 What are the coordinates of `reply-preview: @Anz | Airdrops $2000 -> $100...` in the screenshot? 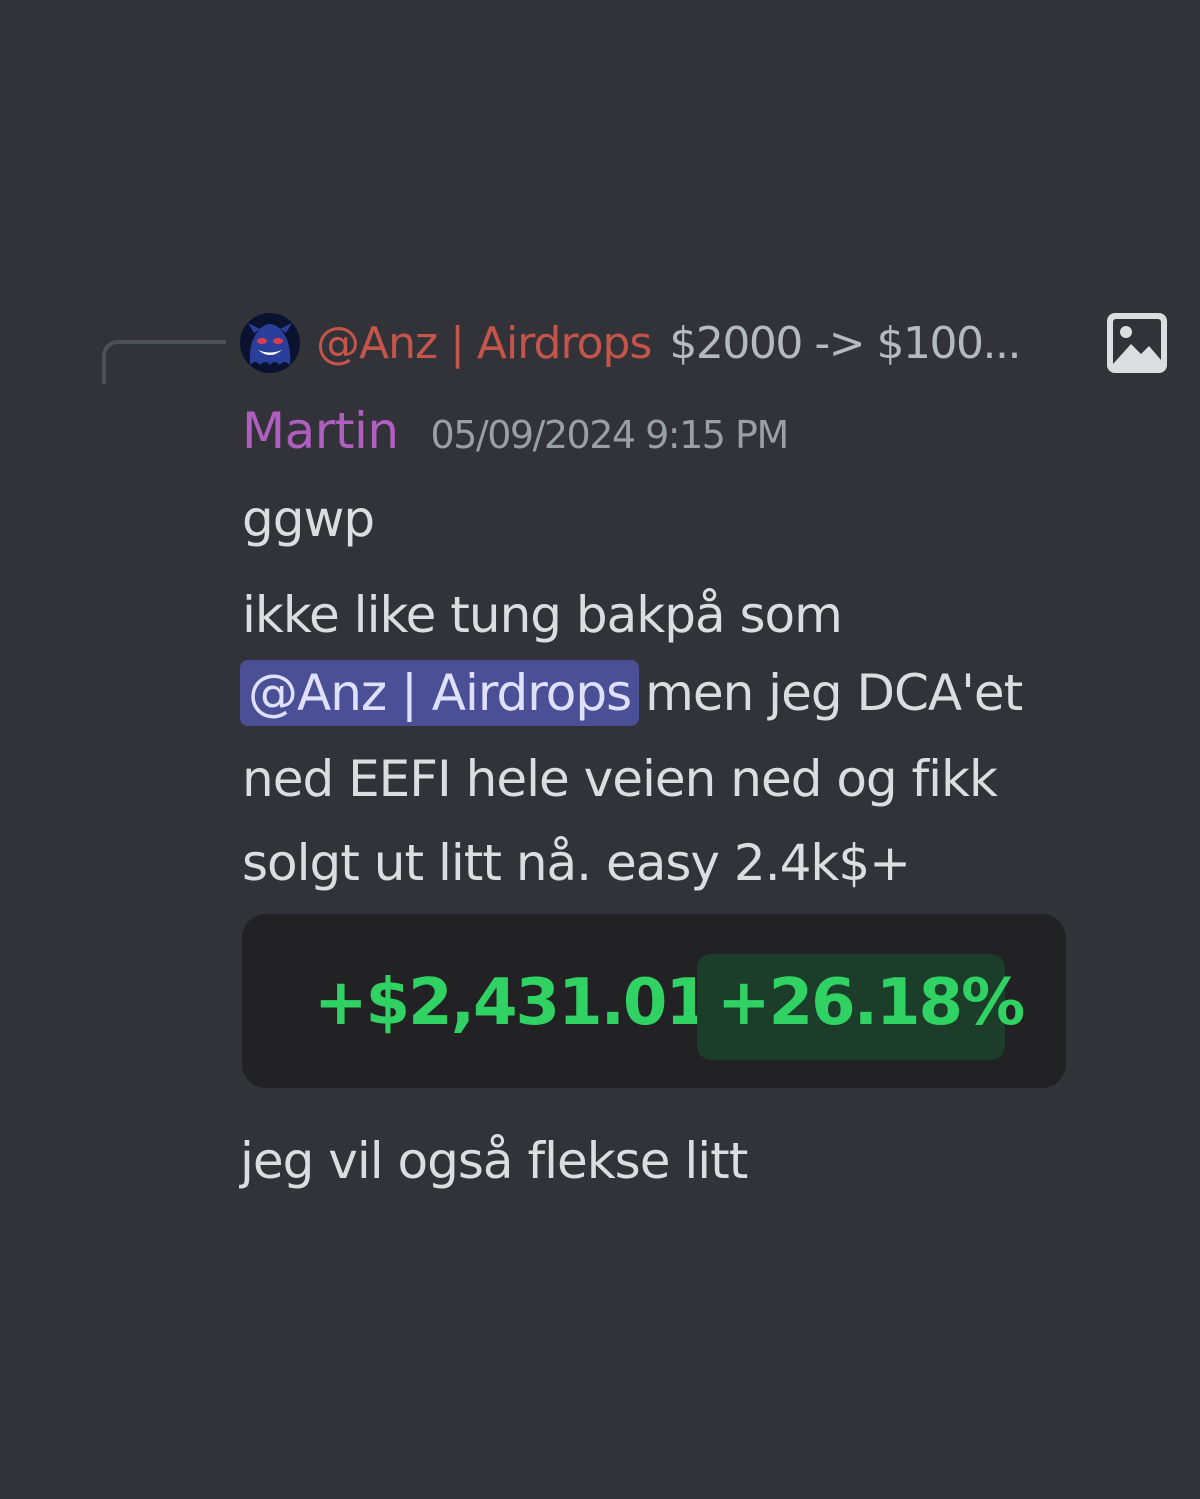 It's located at (705, 343).